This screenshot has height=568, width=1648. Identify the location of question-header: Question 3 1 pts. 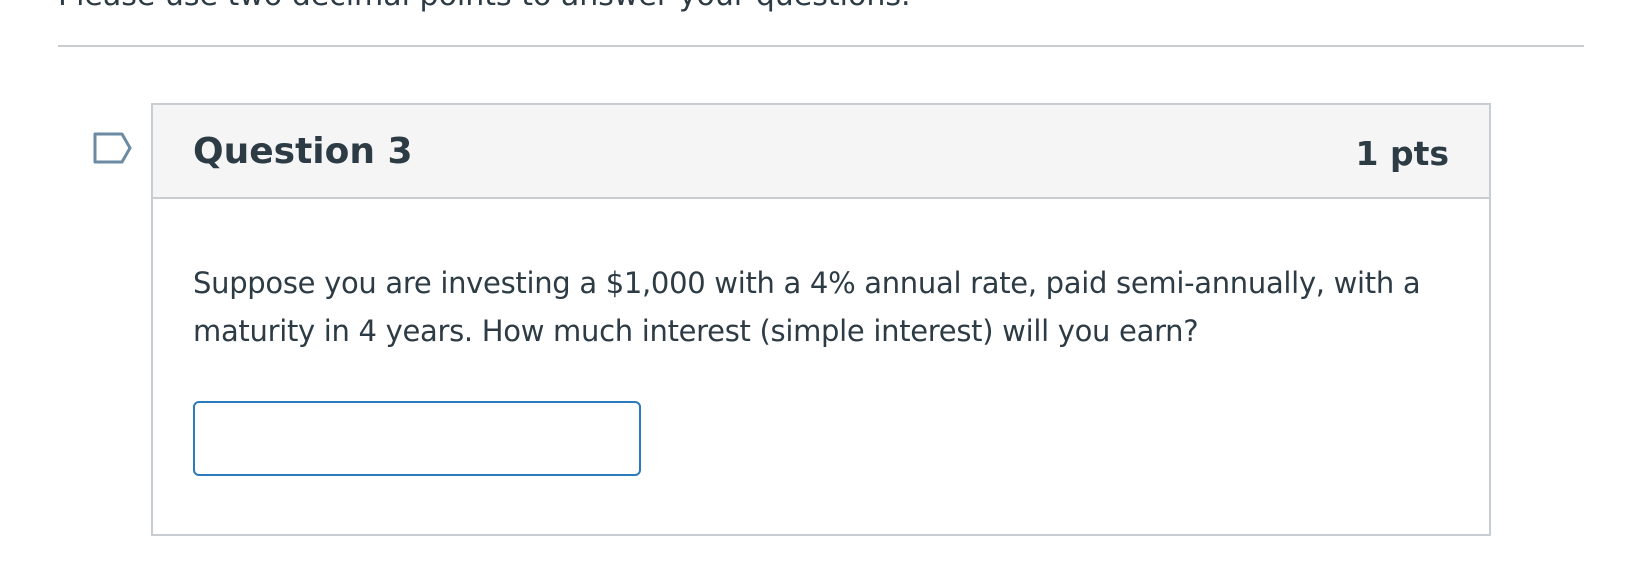
(821, 152).